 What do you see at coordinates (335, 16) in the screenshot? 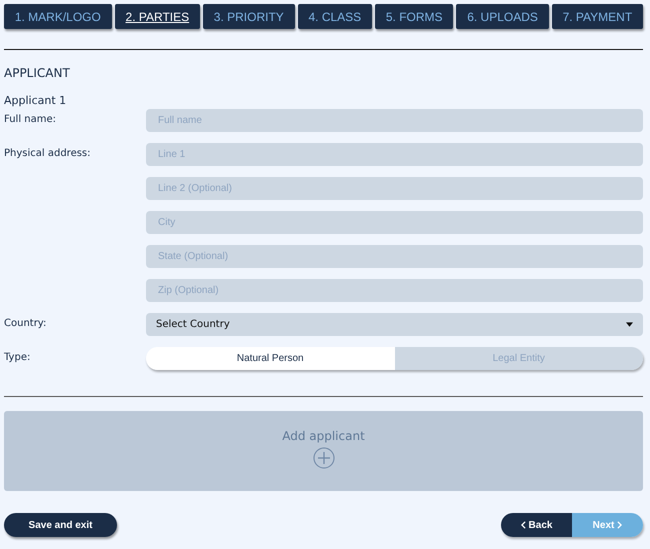
I see `step-tab: 4. CLASS` at bounding box center [335, 16].